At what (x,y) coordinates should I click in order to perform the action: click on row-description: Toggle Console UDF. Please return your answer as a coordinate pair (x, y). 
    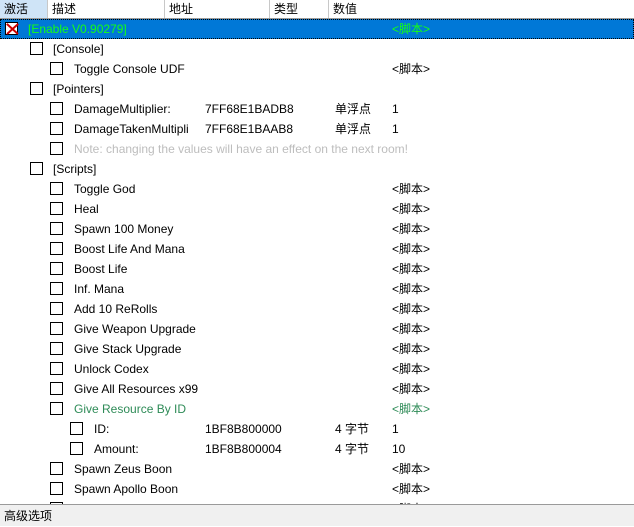
    Looking at the image, I should click on (129, 69).